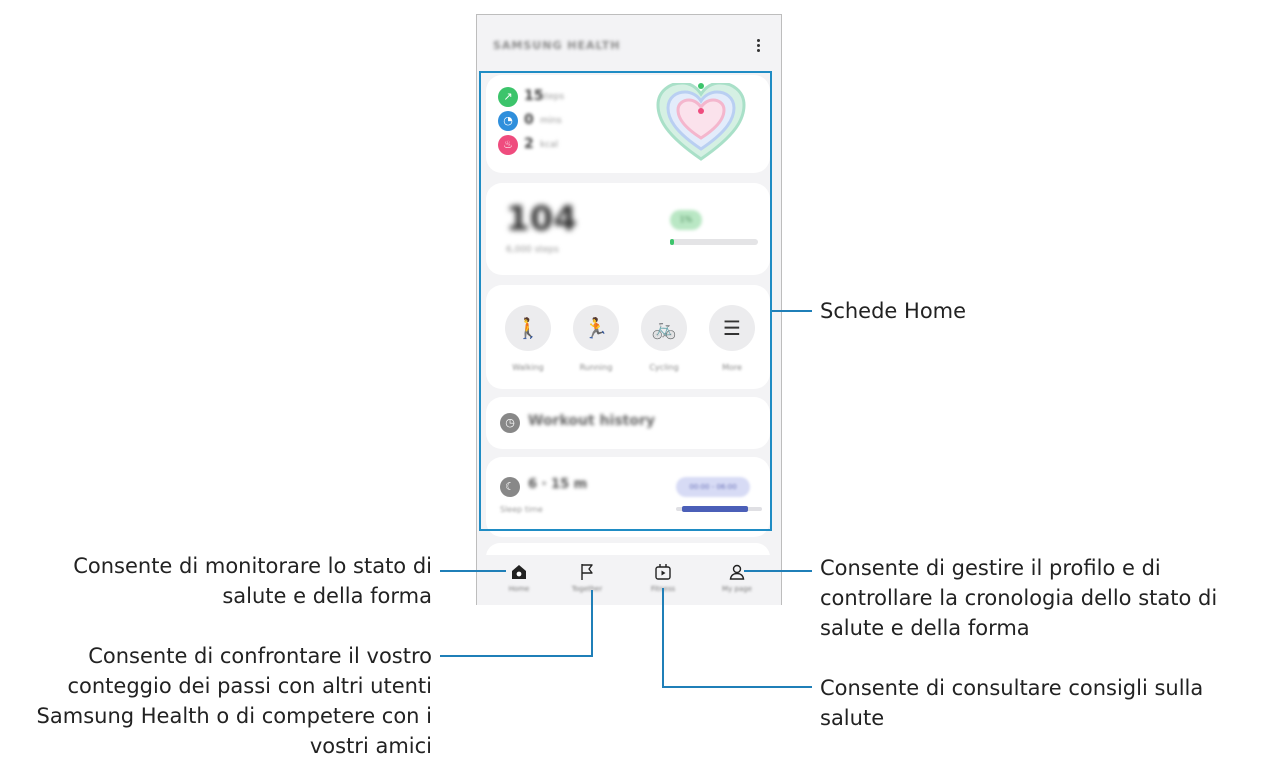 The height and width of the screenshot is (761, 1264). What do you see at coordinates (663, 638) in the screenshot?
I see `callout-line-fitness-v` at bounding box center [663, 638].